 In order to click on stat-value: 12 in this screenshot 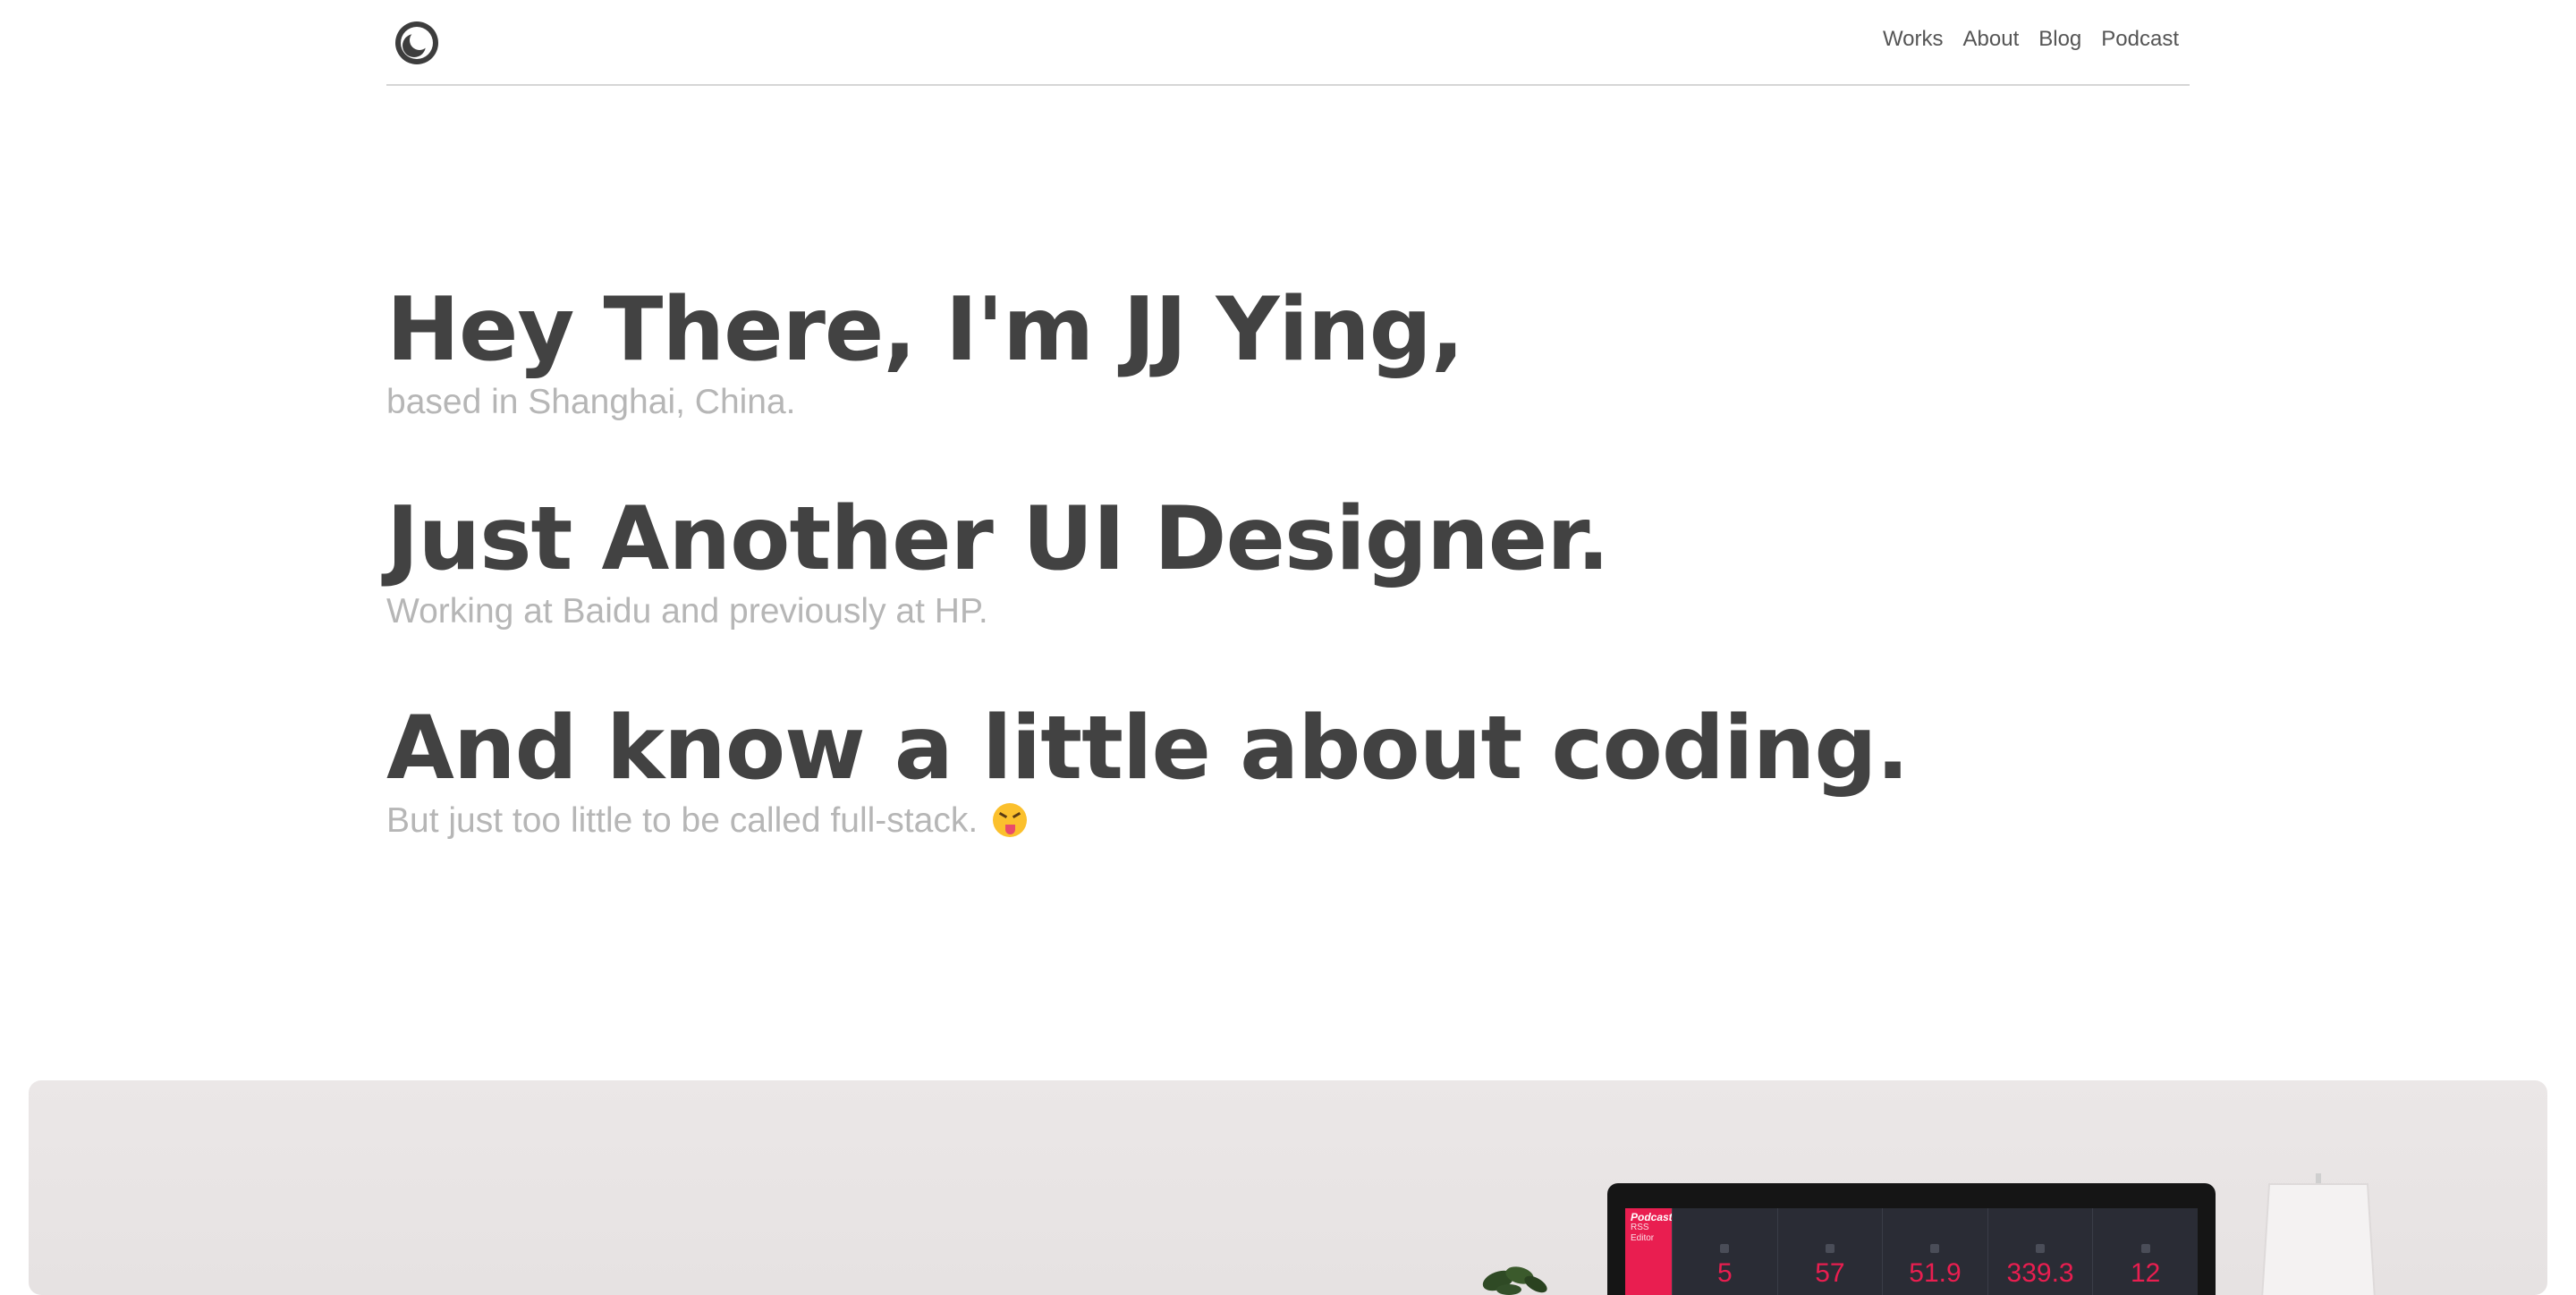, I will do `click(2145, 1273)`.